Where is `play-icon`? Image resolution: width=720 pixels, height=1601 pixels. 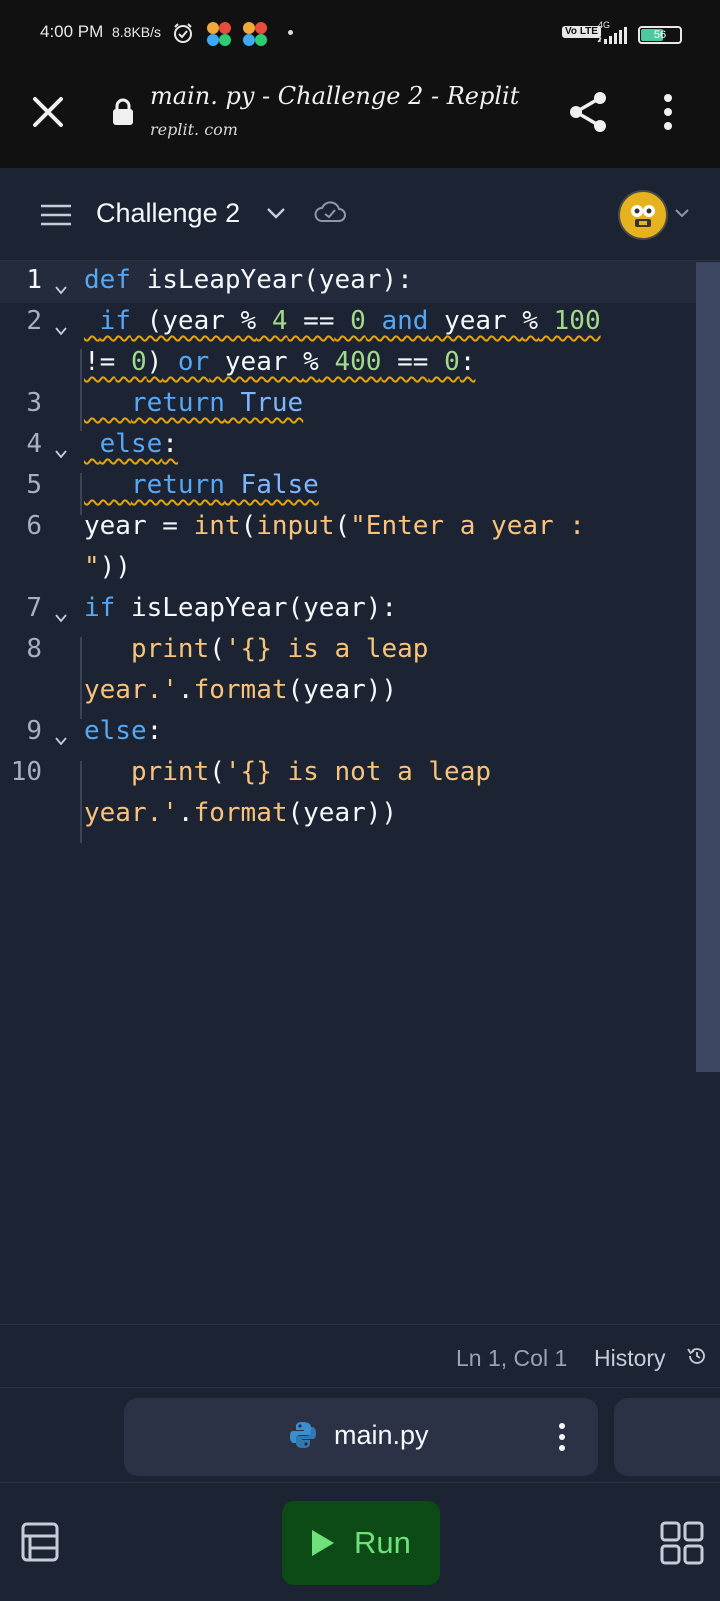
play-icon is located at coordinates (323, 1543).